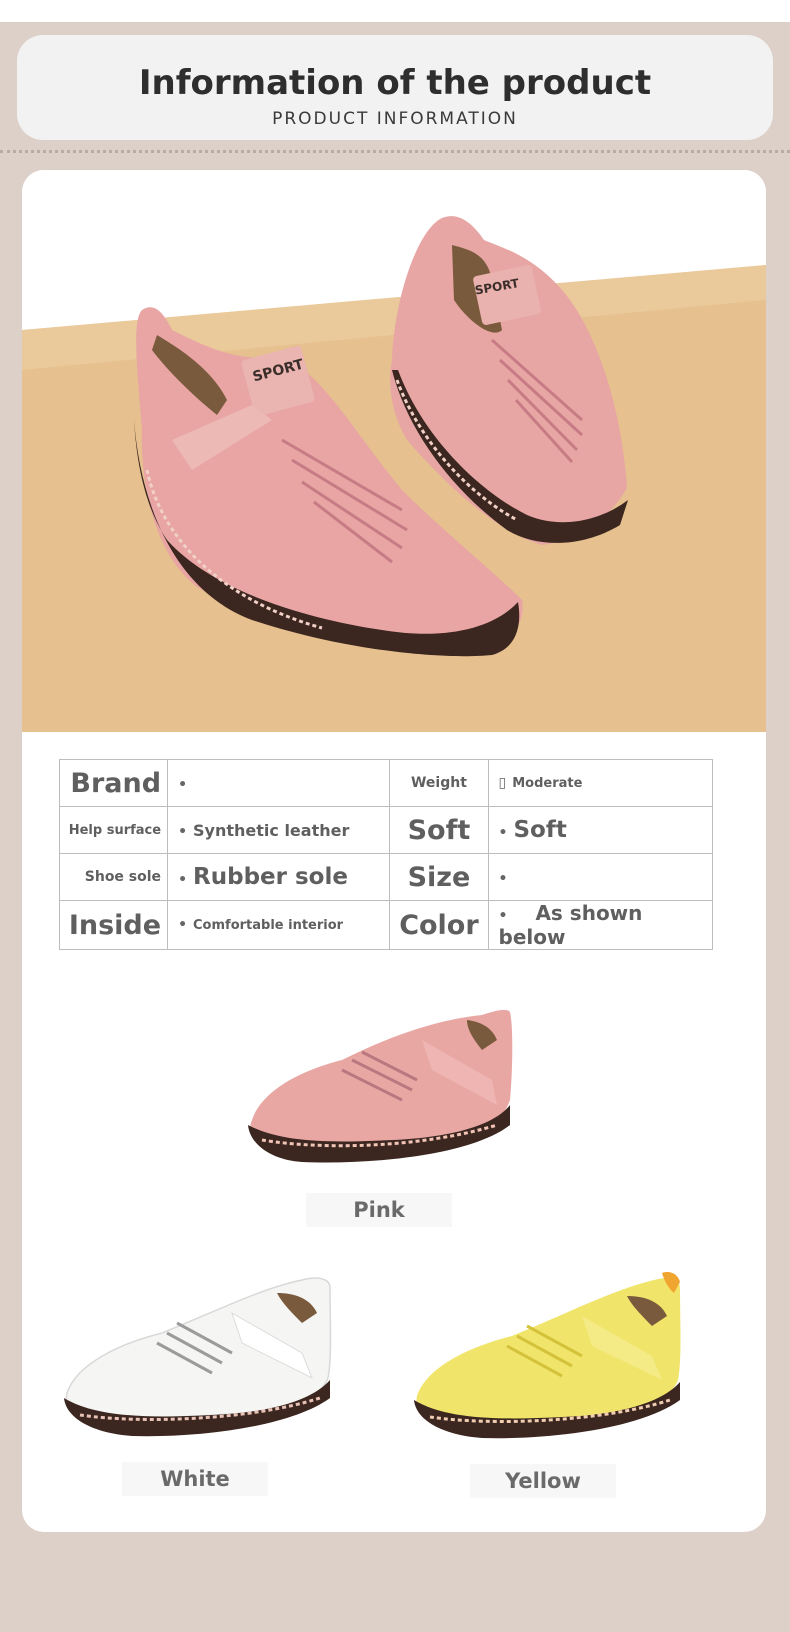 The image size is (790, 1632). What do you see at coordinates (600, 830) in the screenshot?
I see `soft-value: • Soft` at bounding box center [600, 830].